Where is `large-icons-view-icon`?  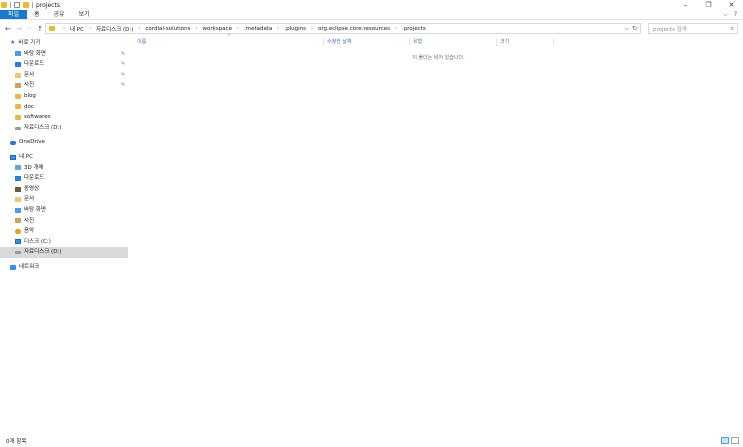
large-icons-view-icon is located at coordinates (735, 440).